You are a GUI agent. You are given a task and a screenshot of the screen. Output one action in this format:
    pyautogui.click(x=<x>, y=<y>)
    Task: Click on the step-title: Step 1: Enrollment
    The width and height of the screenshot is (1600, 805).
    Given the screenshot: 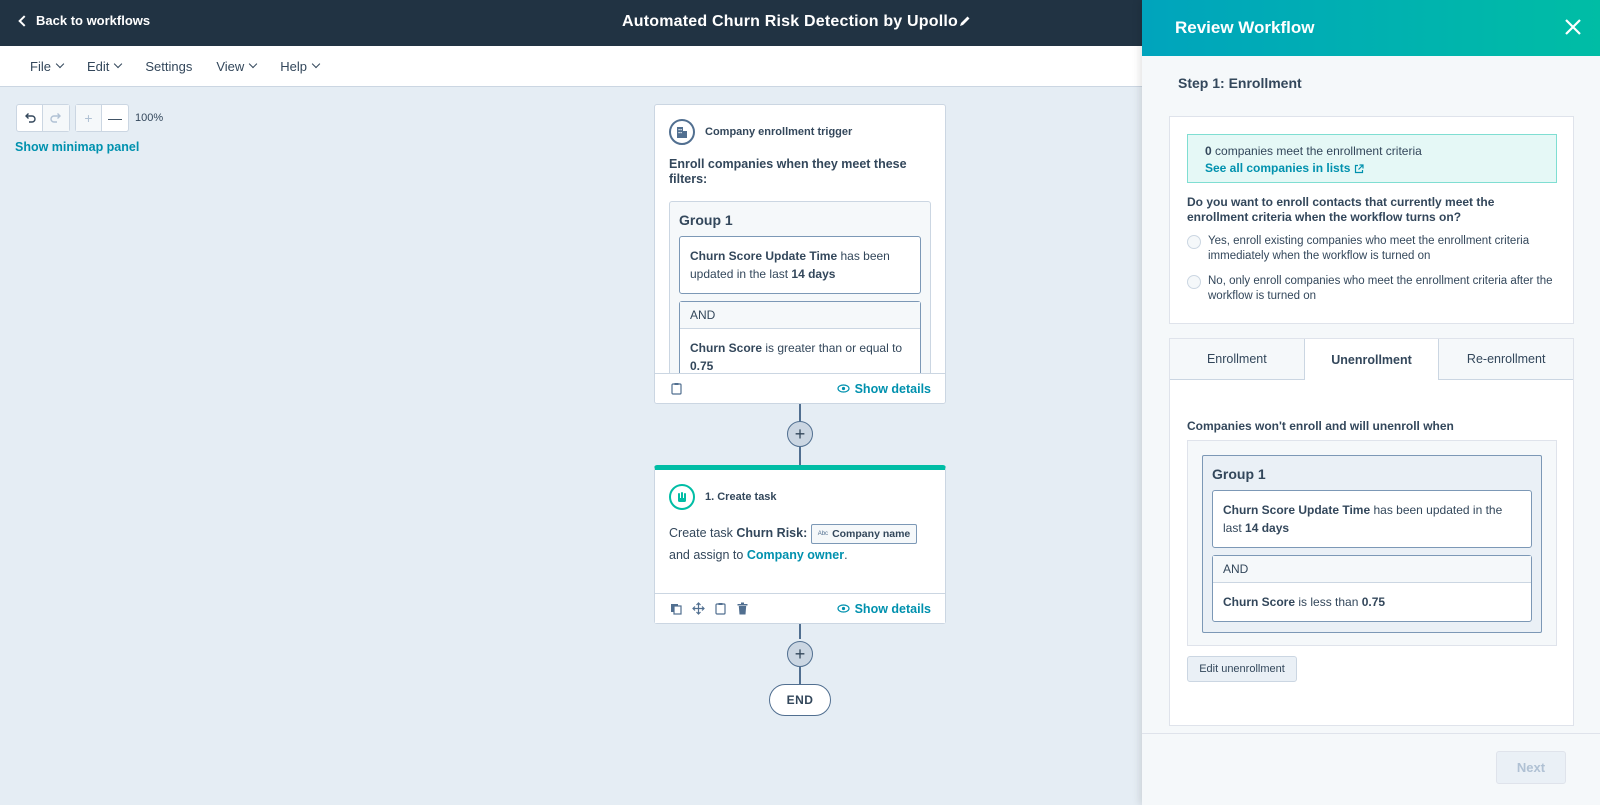 What is the action you would take?
    pyautogui.click(x=1240, y=83)
    